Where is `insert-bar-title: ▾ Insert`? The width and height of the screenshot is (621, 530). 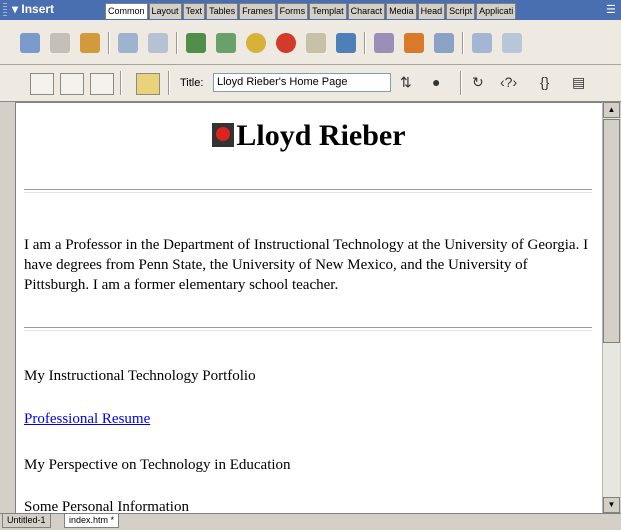
insert-bar-title: ▾ Insert is located at coordinates (33, 9).